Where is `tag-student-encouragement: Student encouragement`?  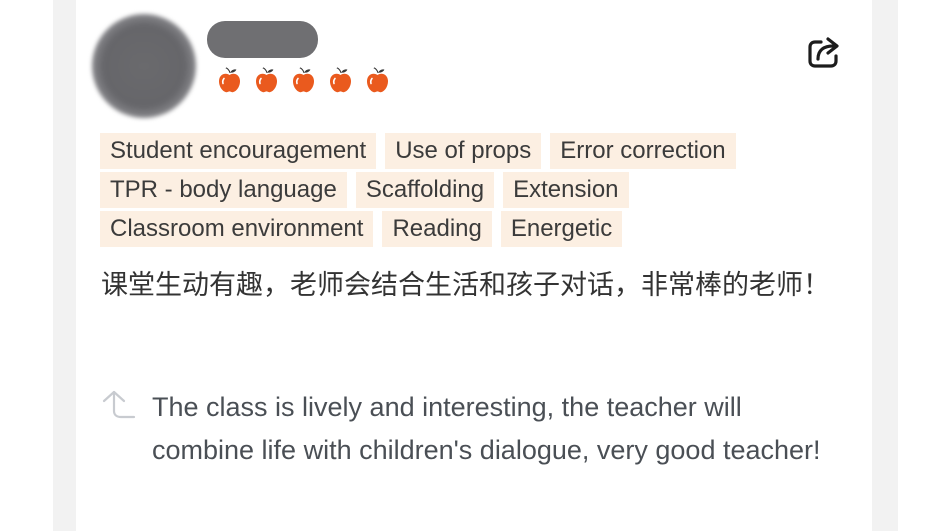
tag-student-encouragement: Student encouragement is located at coordinates (238, 151).